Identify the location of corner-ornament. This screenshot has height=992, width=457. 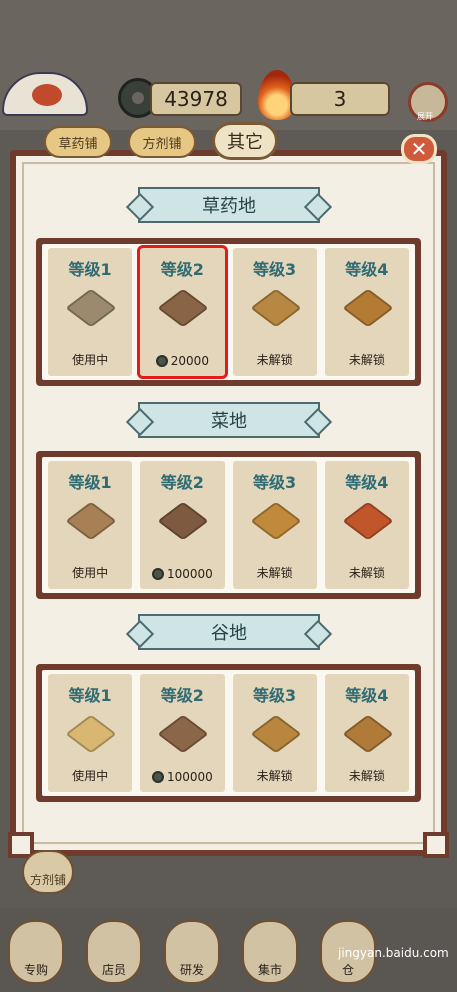
(436, 845).